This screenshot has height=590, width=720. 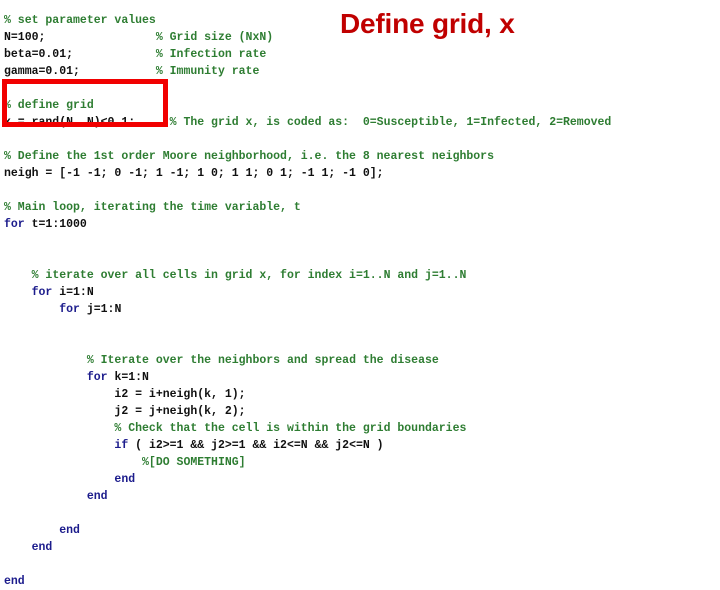 I want to click on code-token: i2 = i+neigh(k, 1);, so click(x=180, y=394).